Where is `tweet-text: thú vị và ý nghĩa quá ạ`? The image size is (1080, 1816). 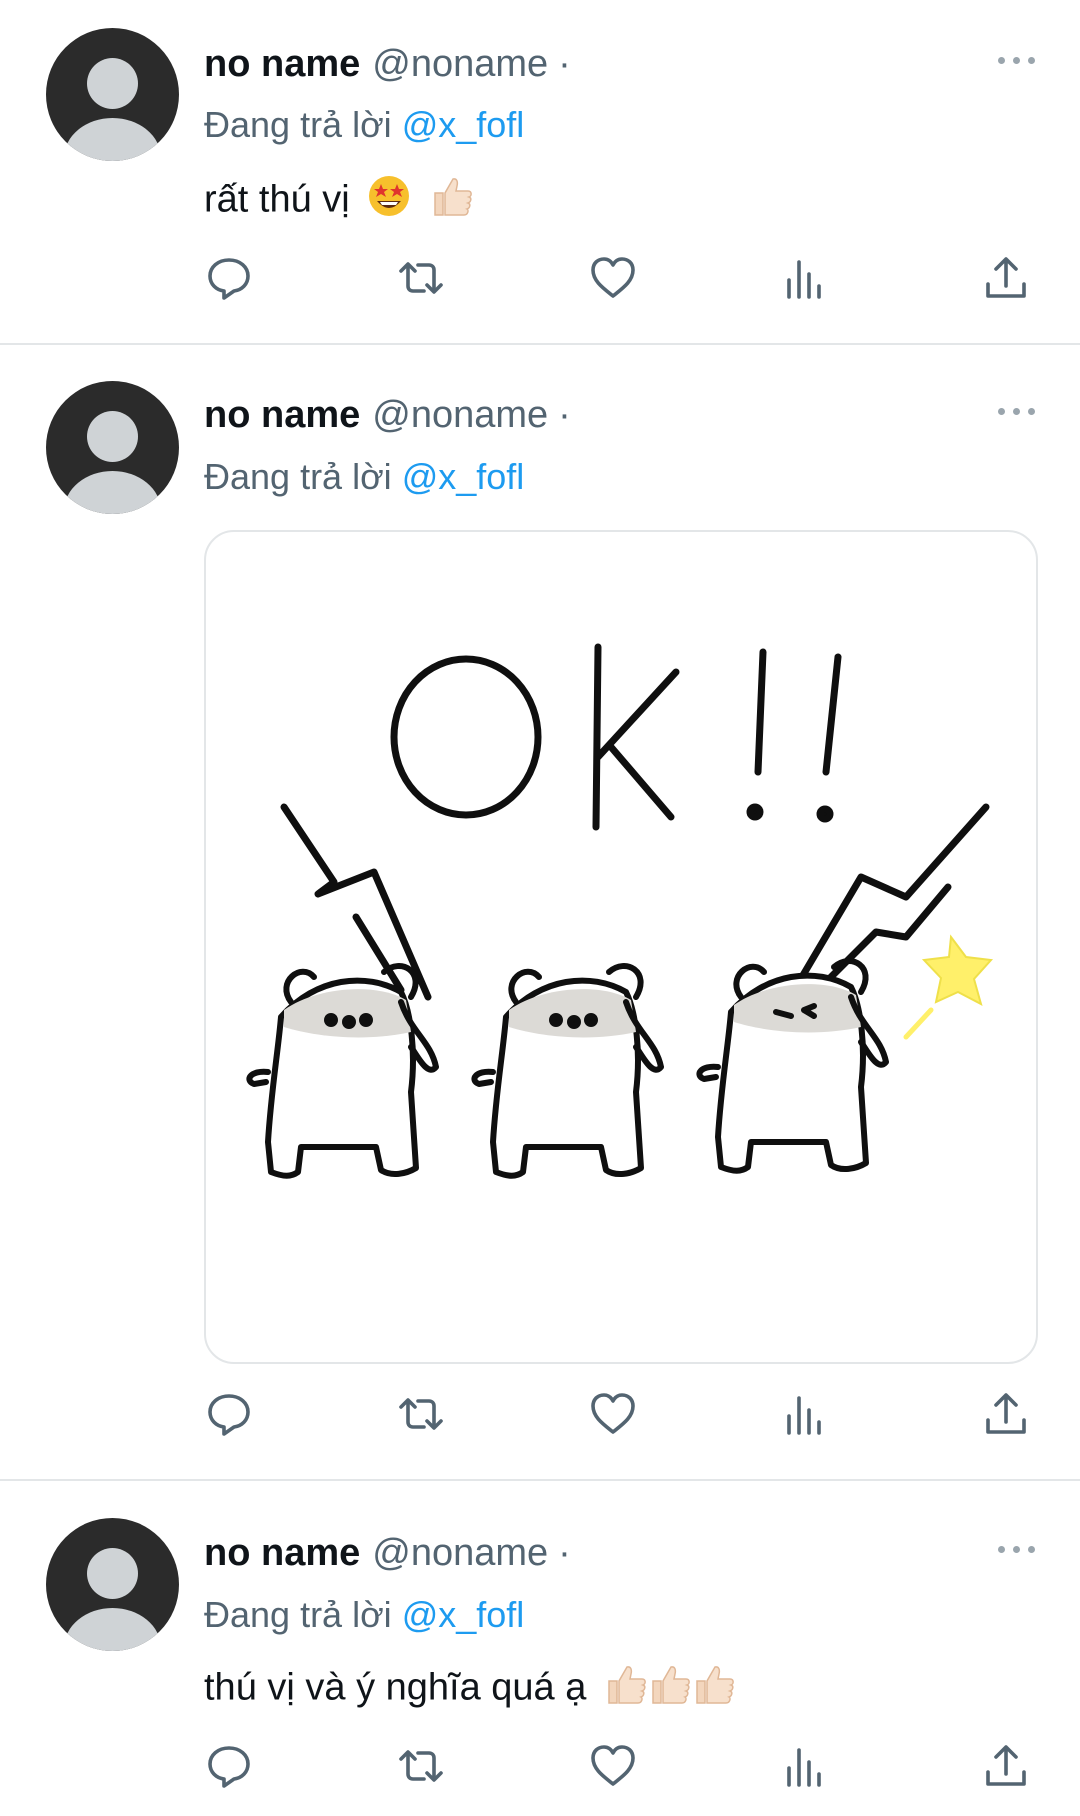 tweet-text: thú vị và ý nghĩa quá ạ is located at coordinates (470, 1689).